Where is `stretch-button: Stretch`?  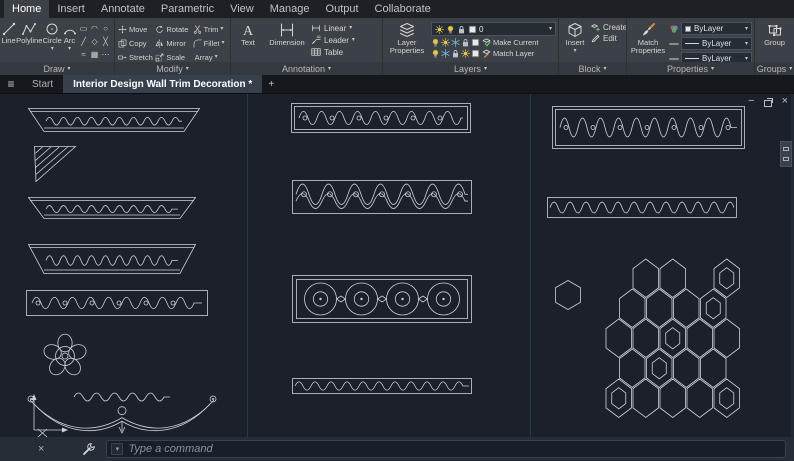 stretch-button: Stretch is located at coordinates (135, 56).